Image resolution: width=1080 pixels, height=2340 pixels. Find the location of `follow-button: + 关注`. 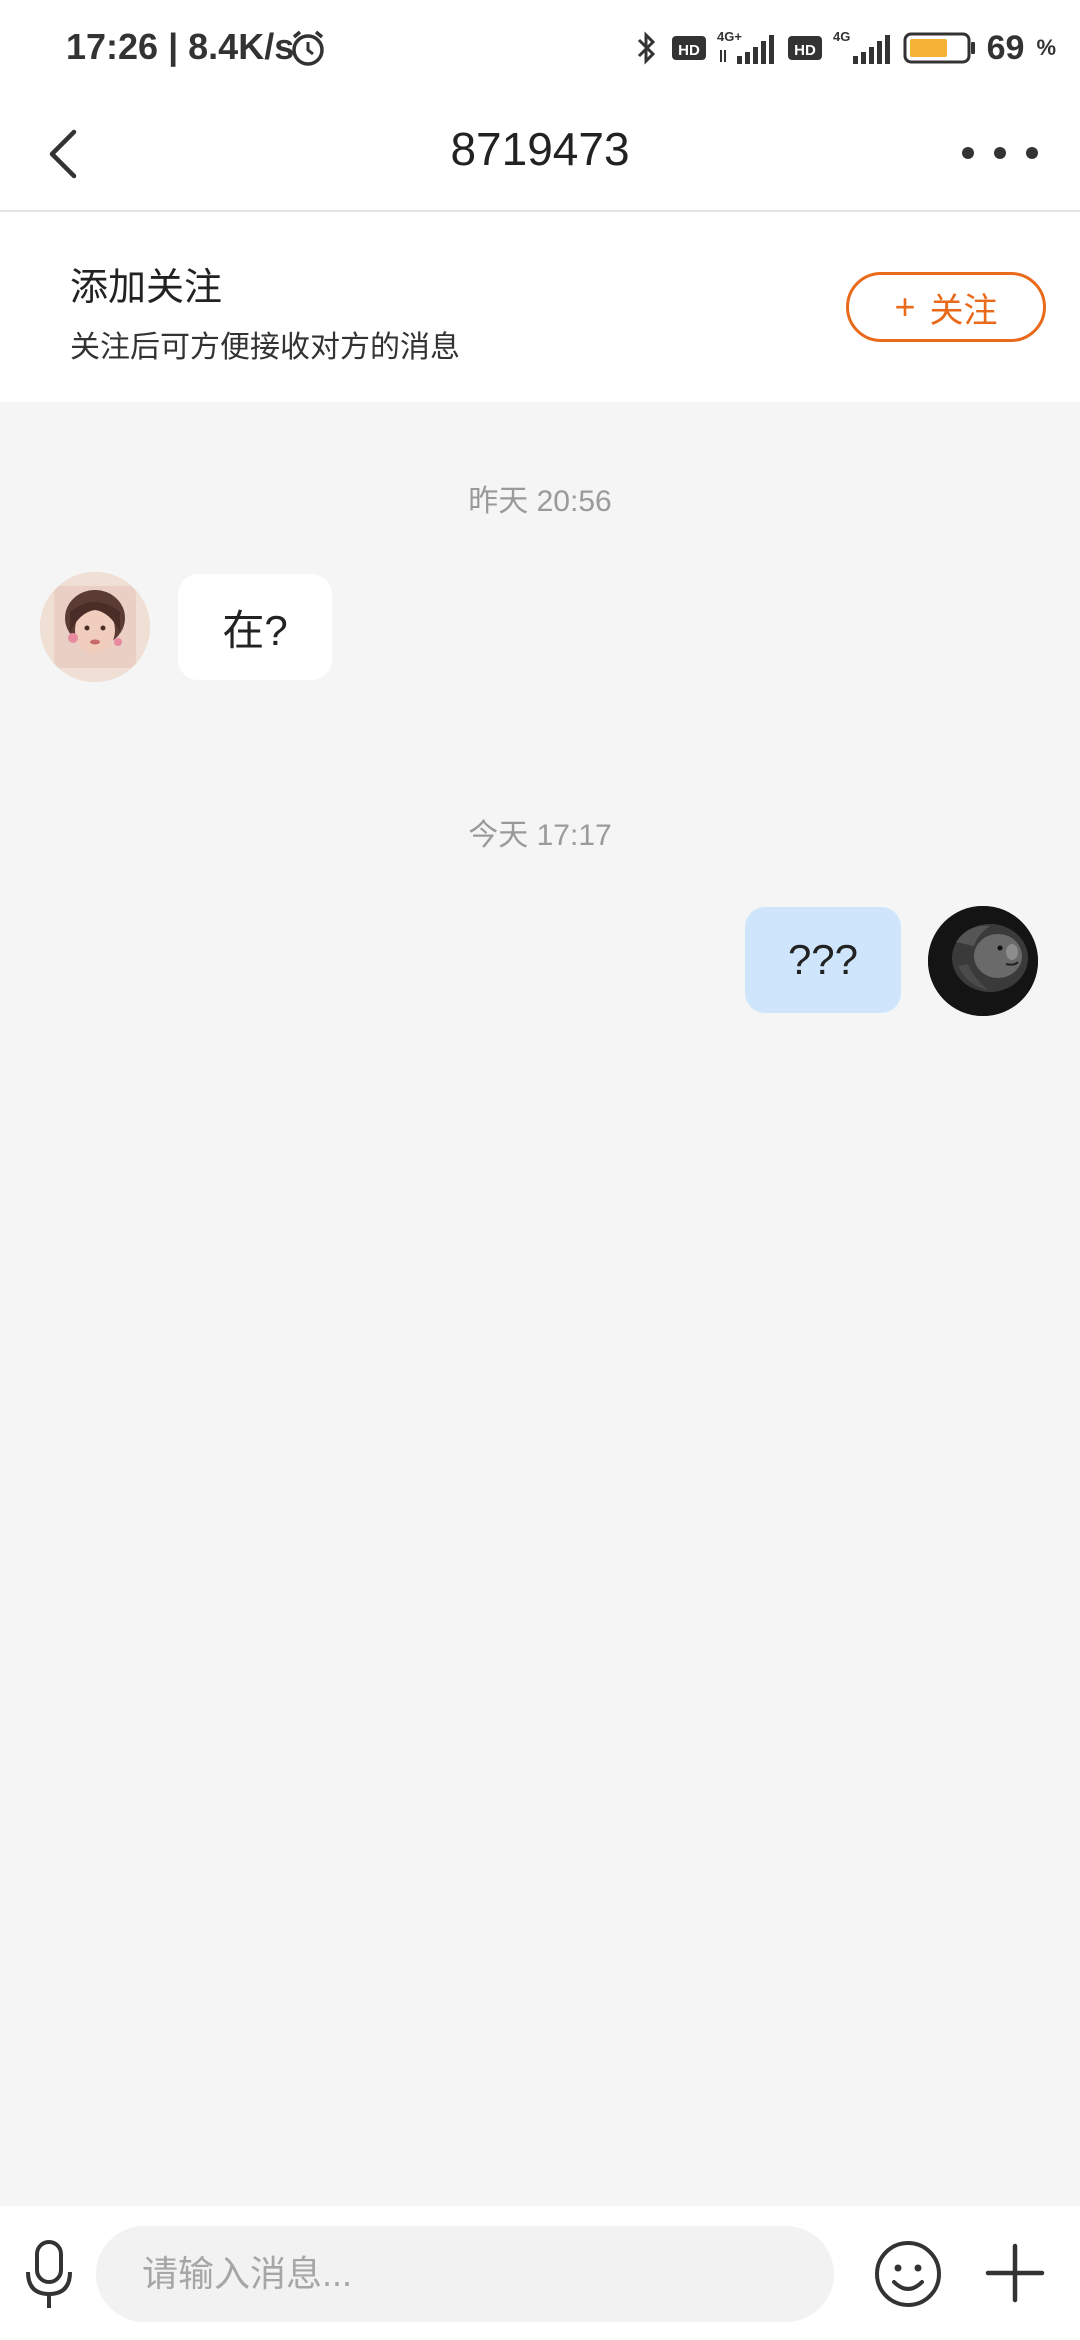

follow-button: + 关注 is located at coordinates (946, 307).